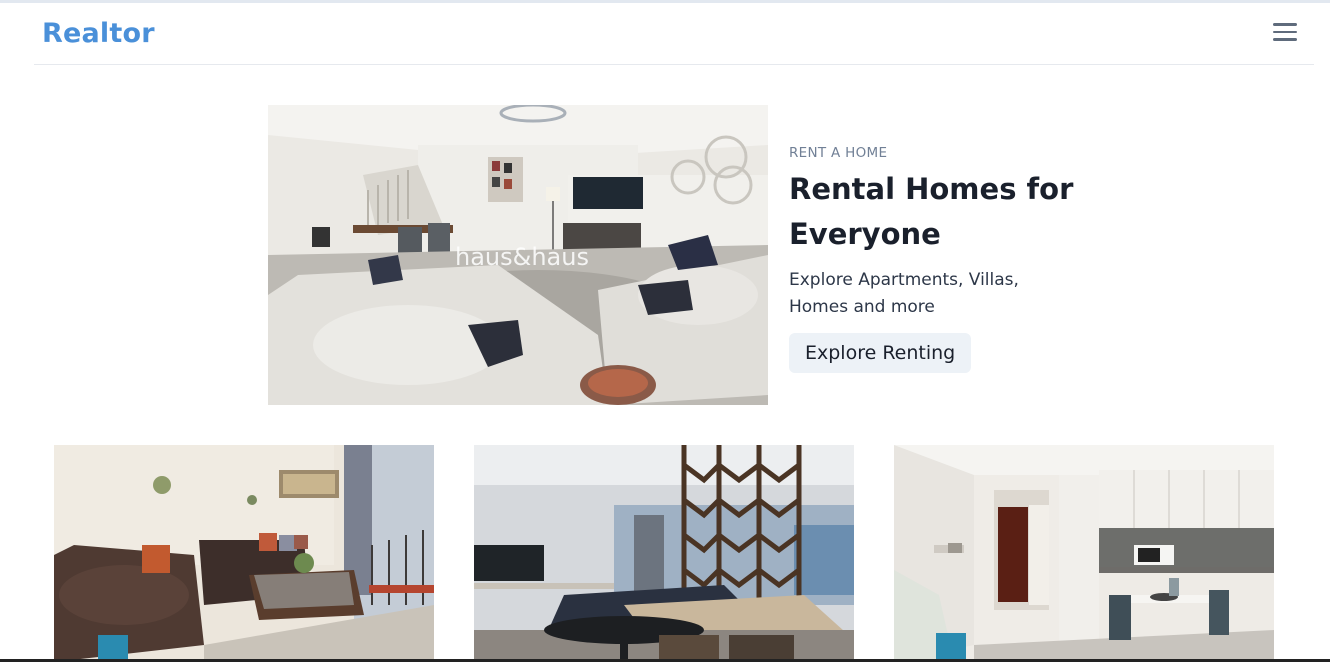 Image resolution: width=1330 pixels, height=662 pixels. Describe the element at coordinates (865, 234) in the screenshot. I see `hero-title-line2: Everyone` at that location.